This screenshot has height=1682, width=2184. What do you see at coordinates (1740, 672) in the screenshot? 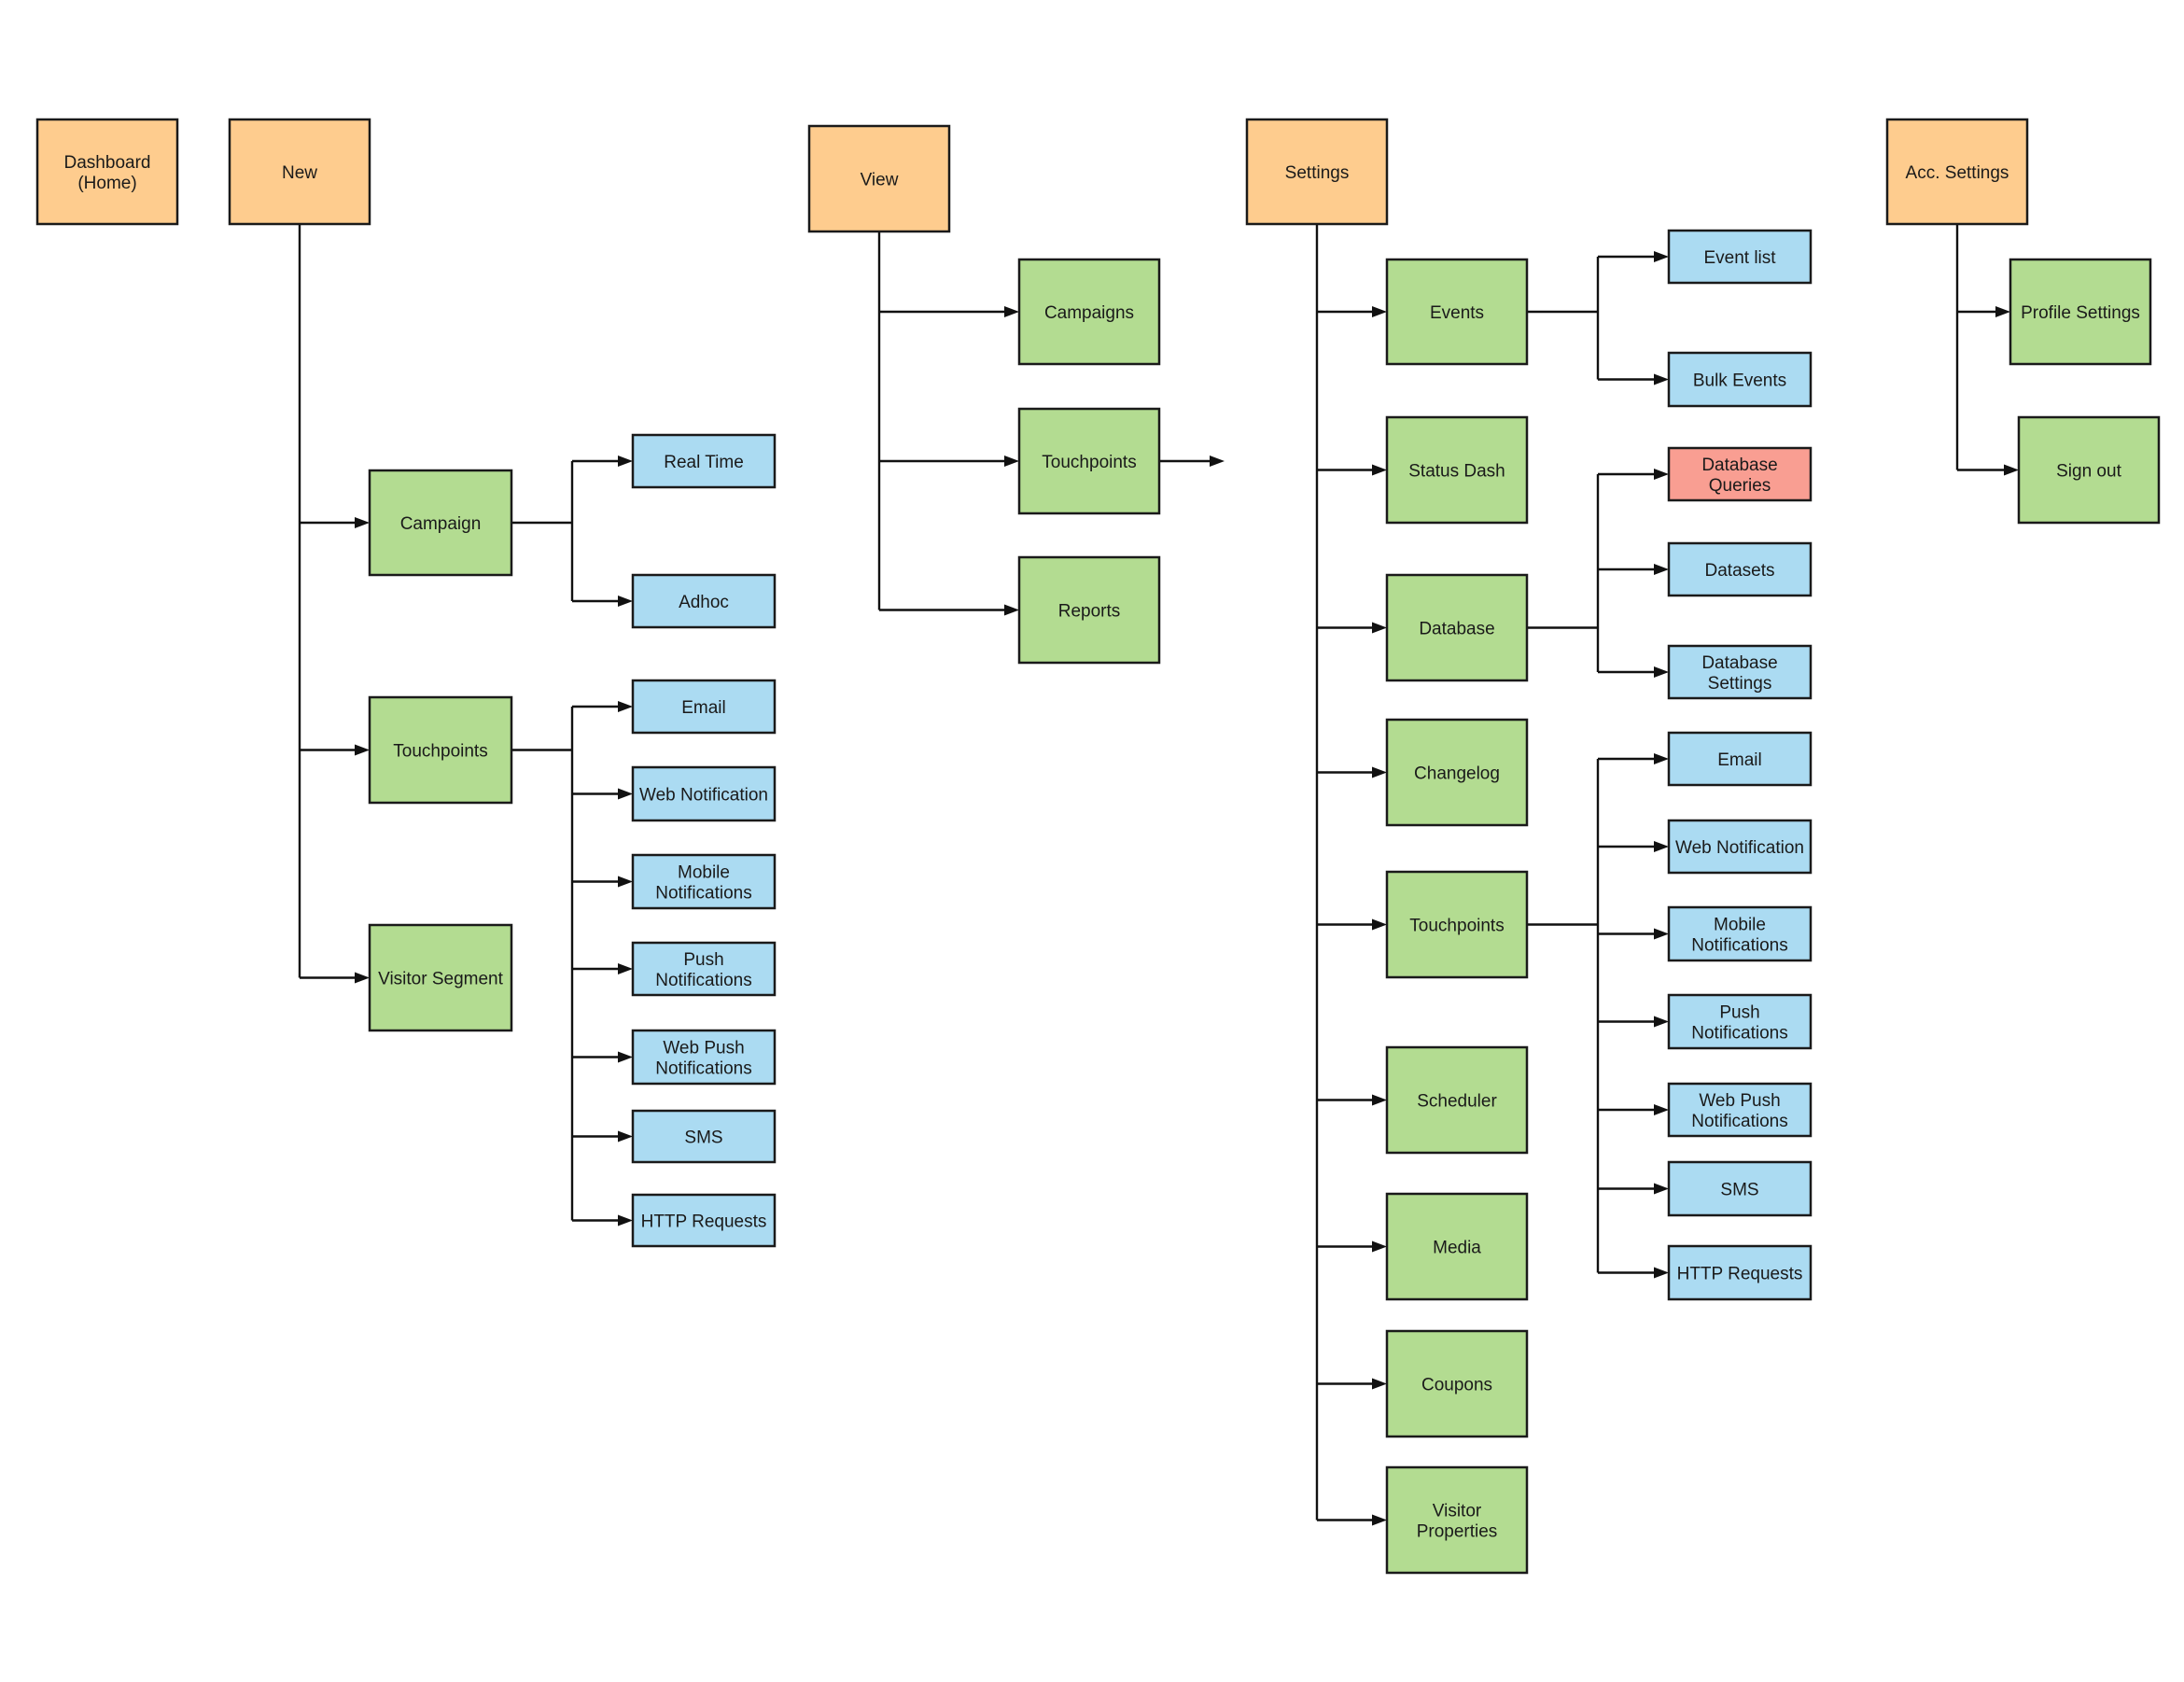
I see `node-set-db-settings: Database Settings` at bounding box center [1740, 672].